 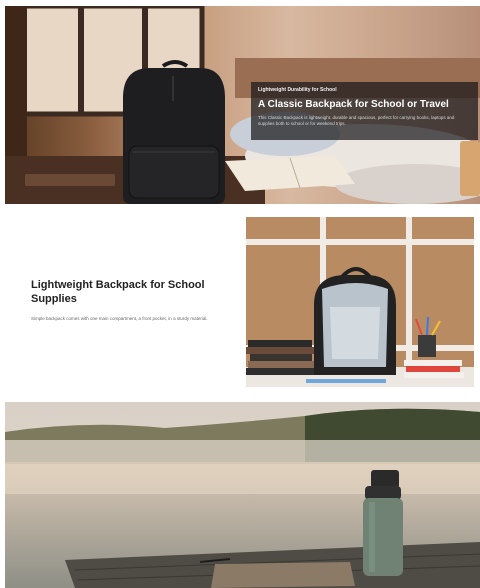 I want to click on feature-photo, so click(x=360, y=302).